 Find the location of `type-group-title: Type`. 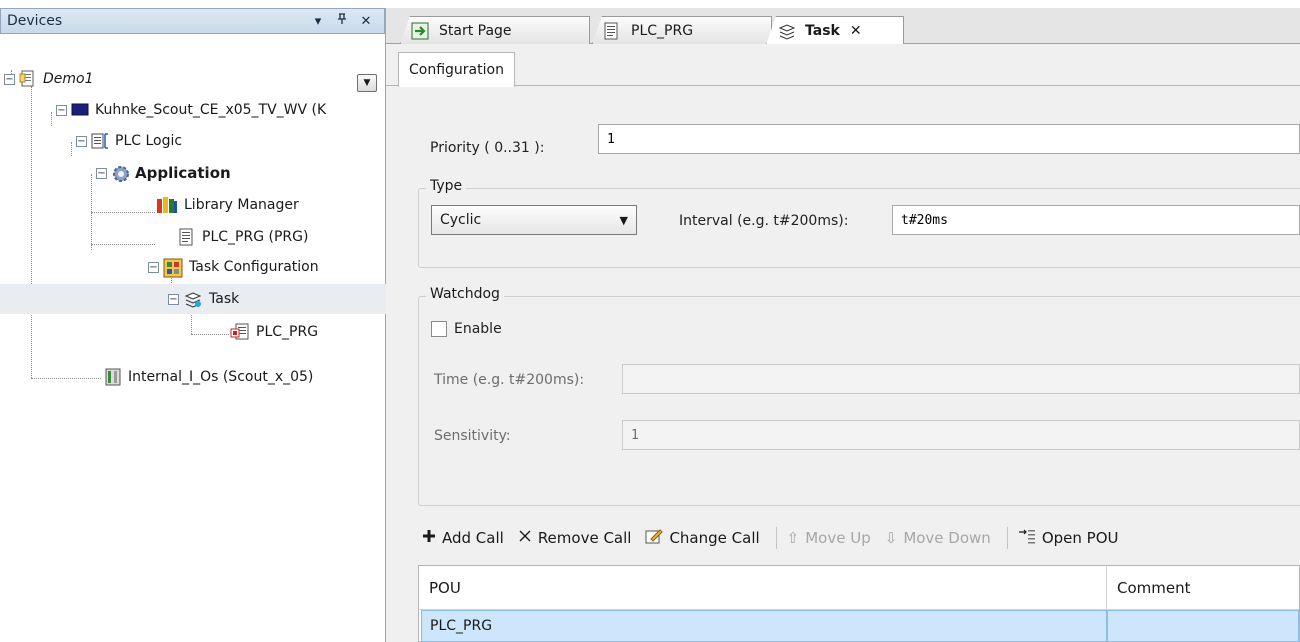

type-group-title: Type is located at coordinates (446, 186).